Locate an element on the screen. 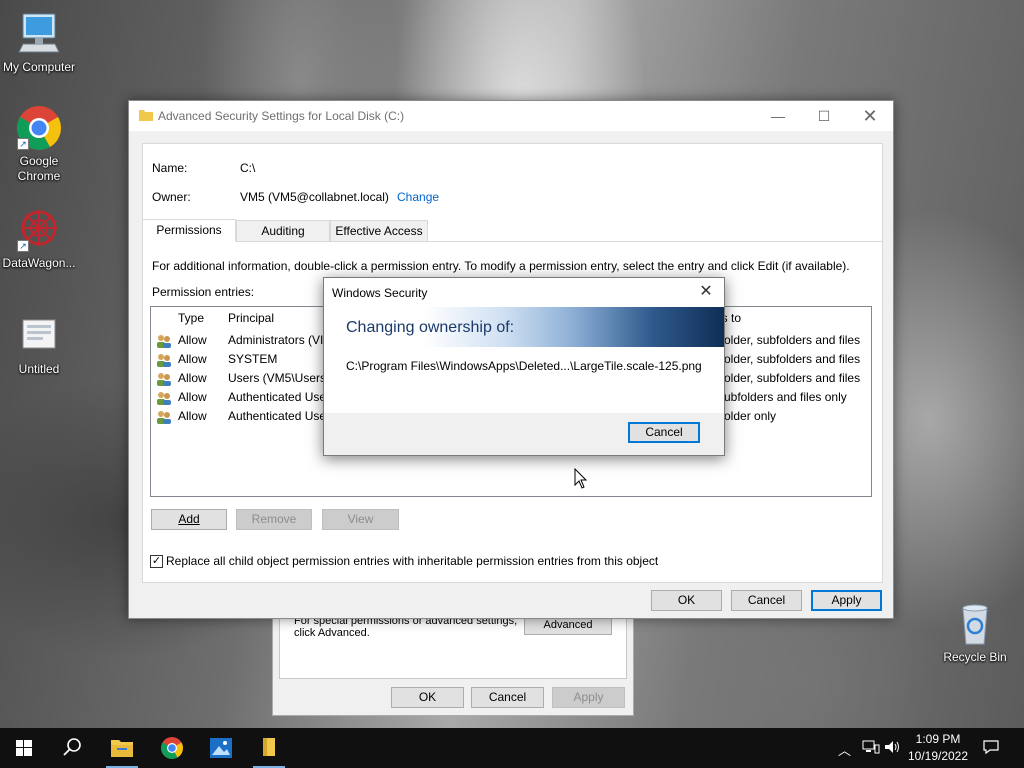  desktop-icon-label: Untitled is located at coordinates (39, 369).